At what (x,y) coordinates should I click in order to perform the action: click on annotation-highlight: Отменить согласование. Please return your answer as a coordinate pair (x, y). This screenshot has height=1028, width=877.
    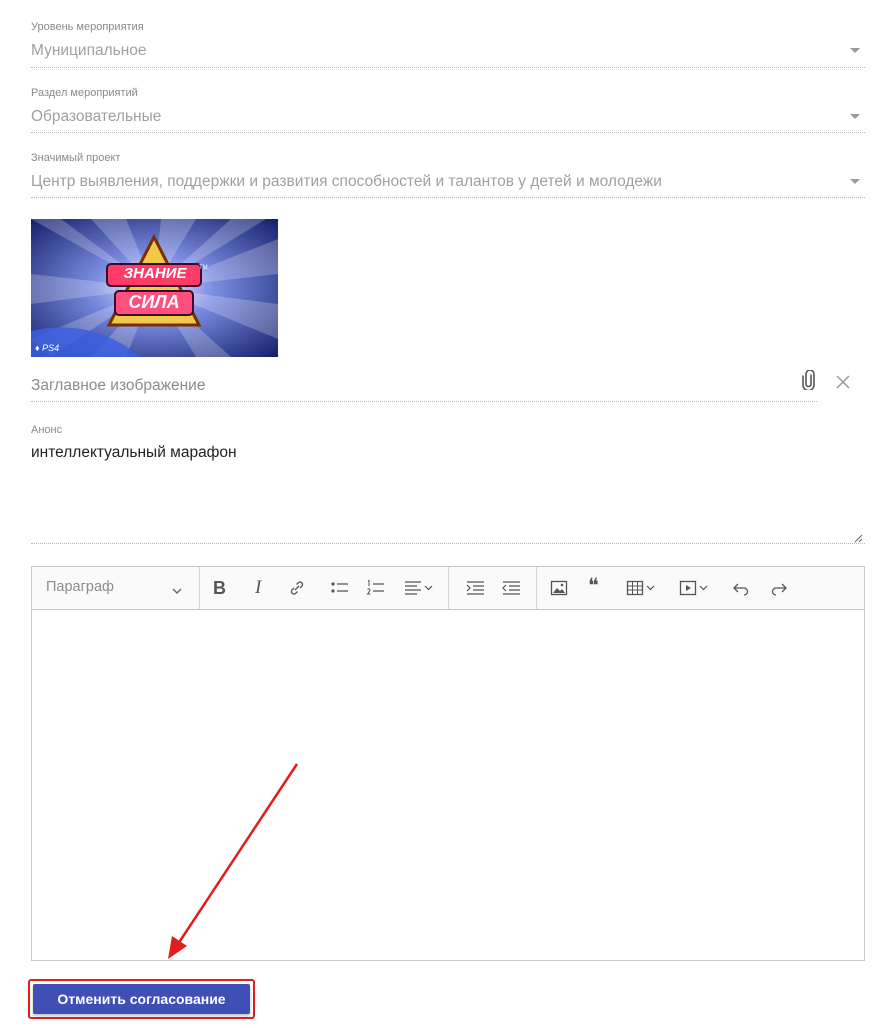
    Looking at the image, I should click on (141, 999).